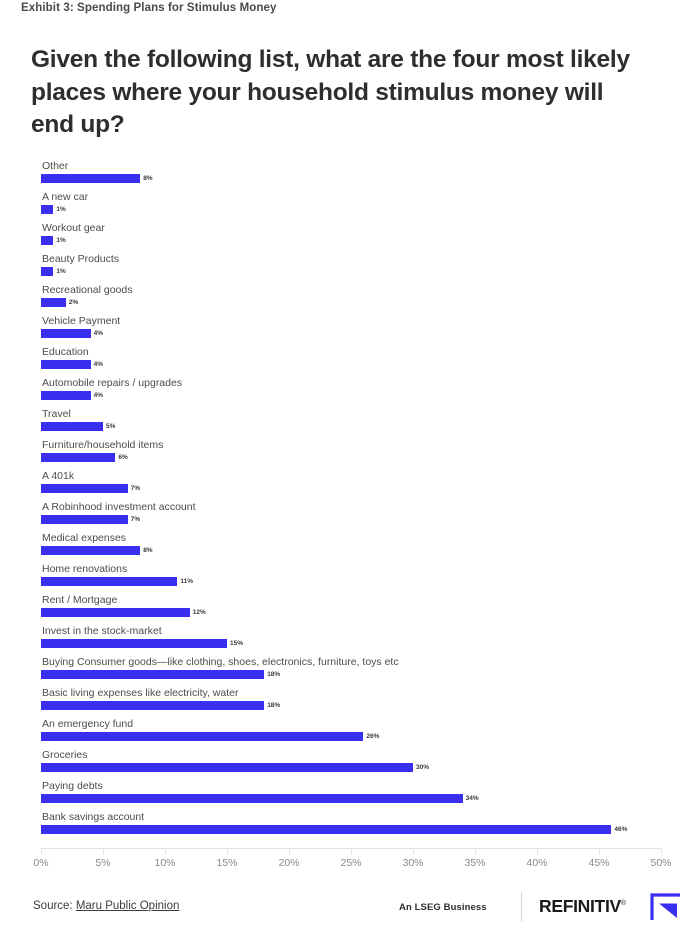 This screenshot has width=699, height=945. What do you see at coordinates (112, 383) in the screenshot?
I see `bar-category-label: Automobile repairs / upgrades` at bounding box center [112, 383].